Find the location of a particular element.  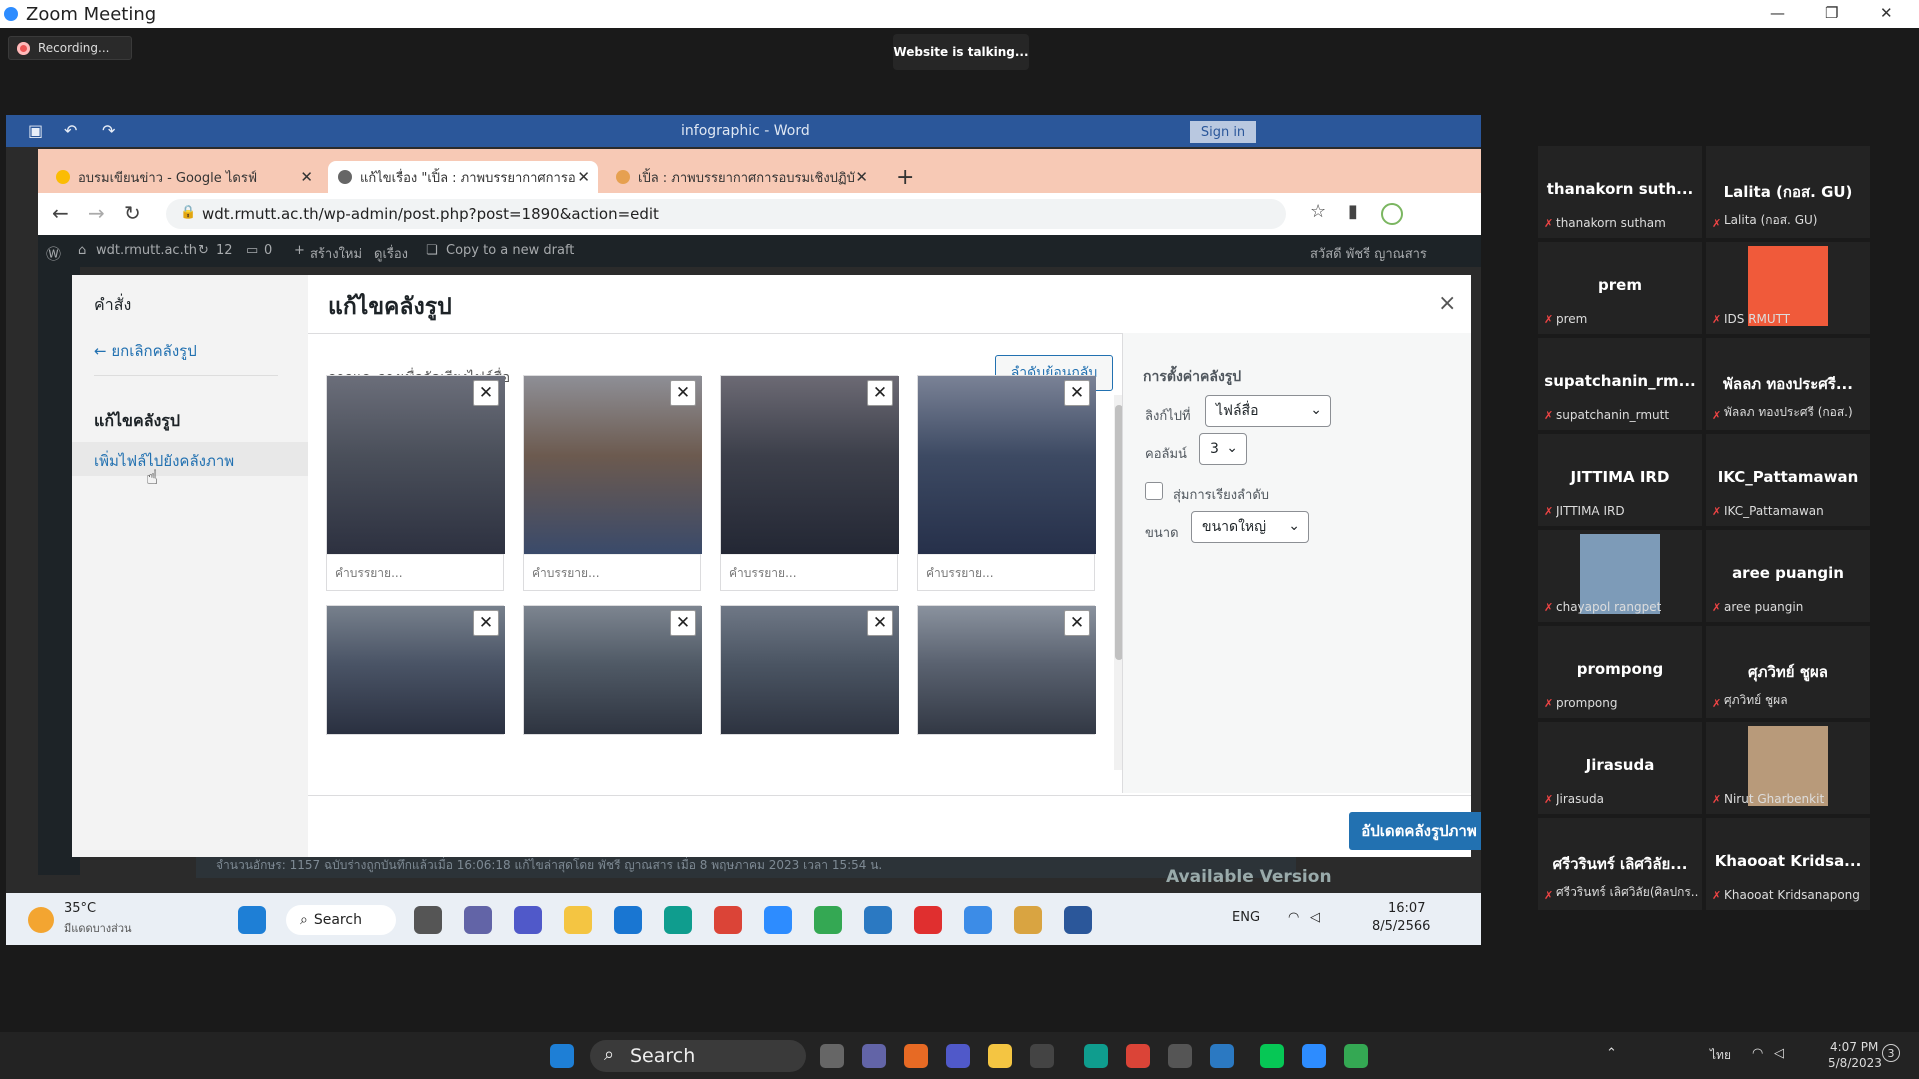

sidepanel-icon: ▮ is located at coordinates (1353, 211).